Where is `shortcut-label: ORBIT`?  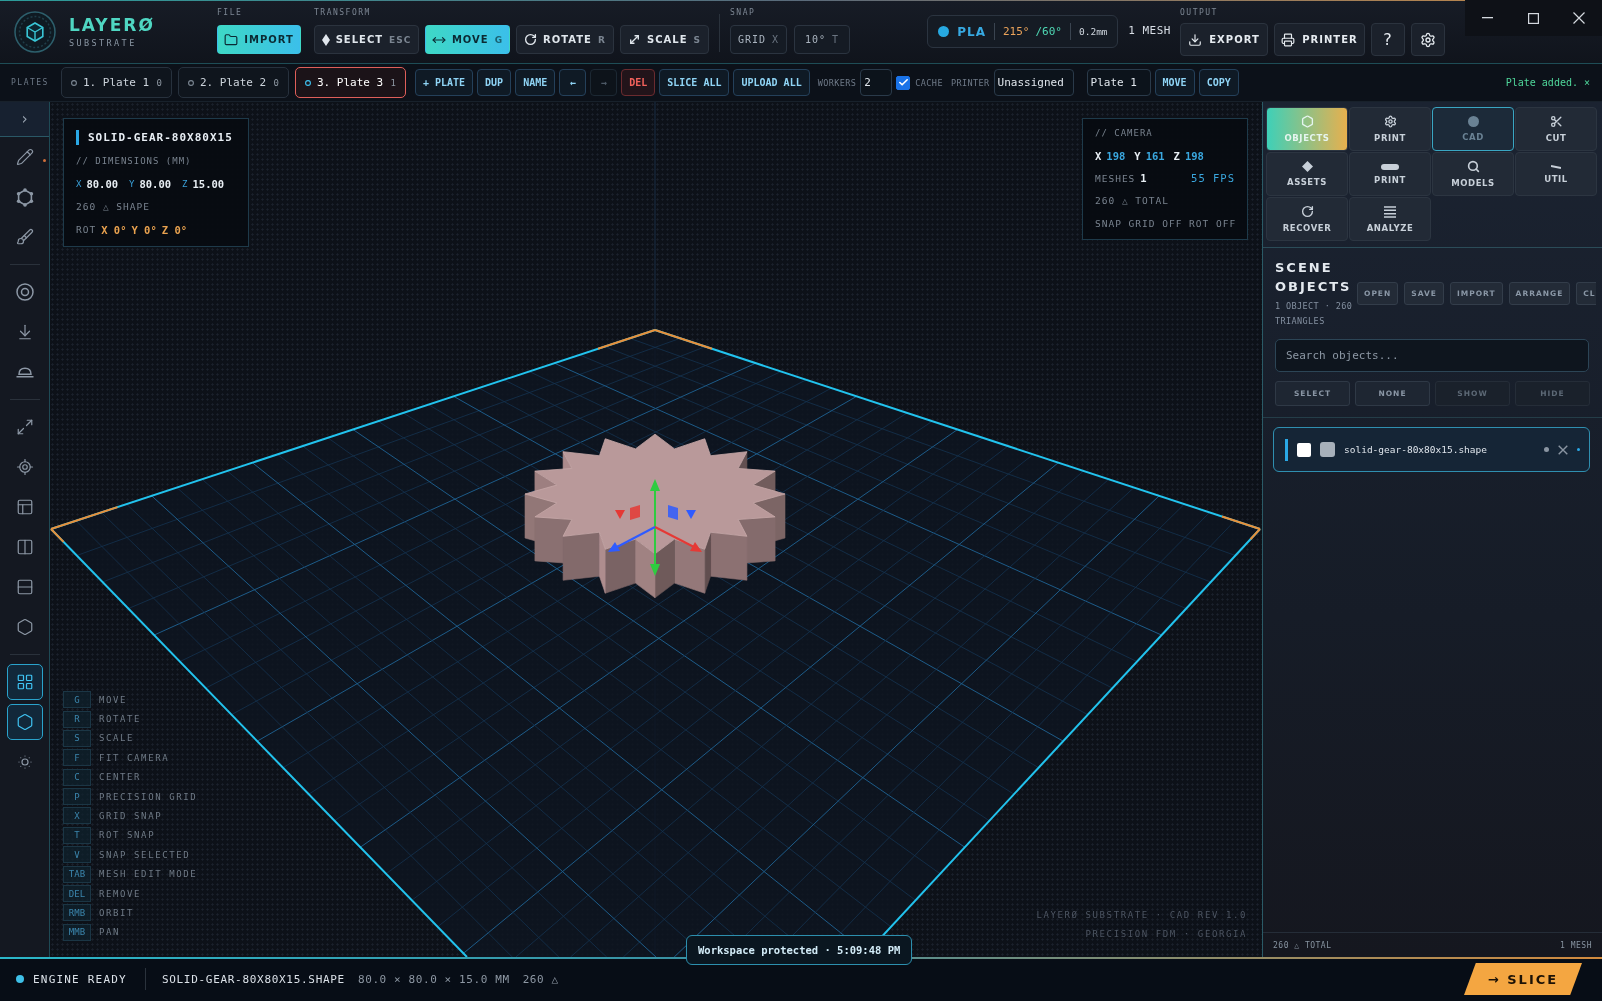
shortcut-label: ORBIT is located at coordinates (117, 912).